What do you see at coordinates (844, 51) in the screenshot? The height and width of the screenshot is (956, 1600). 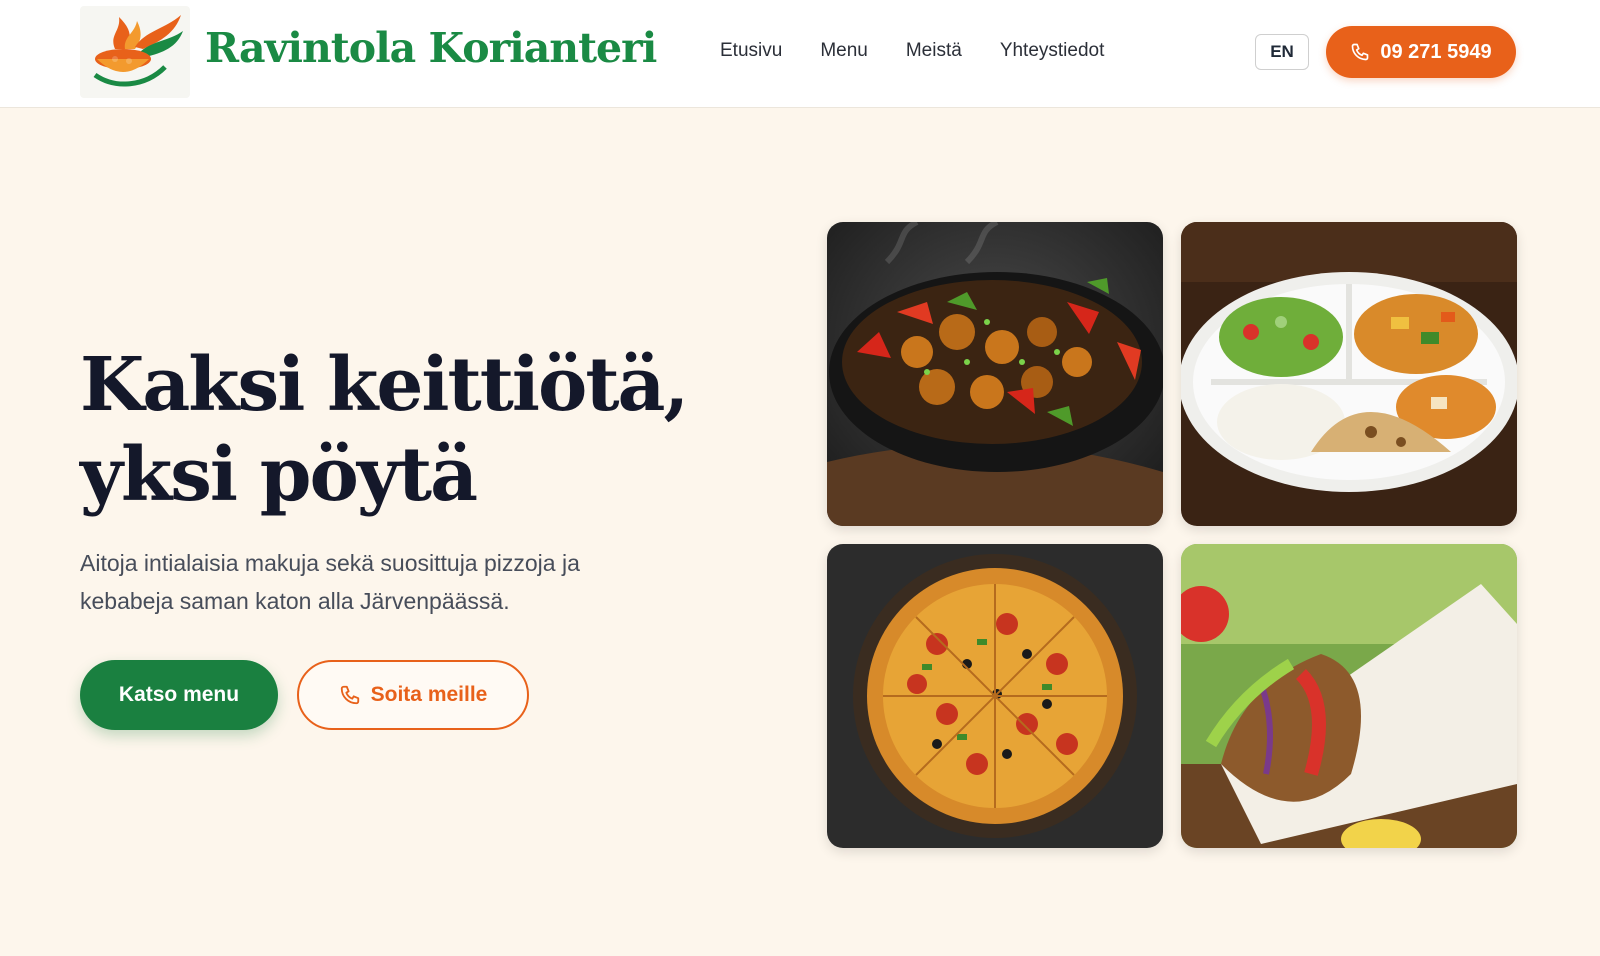 I see `nav-item-menu: Menu` at bounding box center [844, 51].